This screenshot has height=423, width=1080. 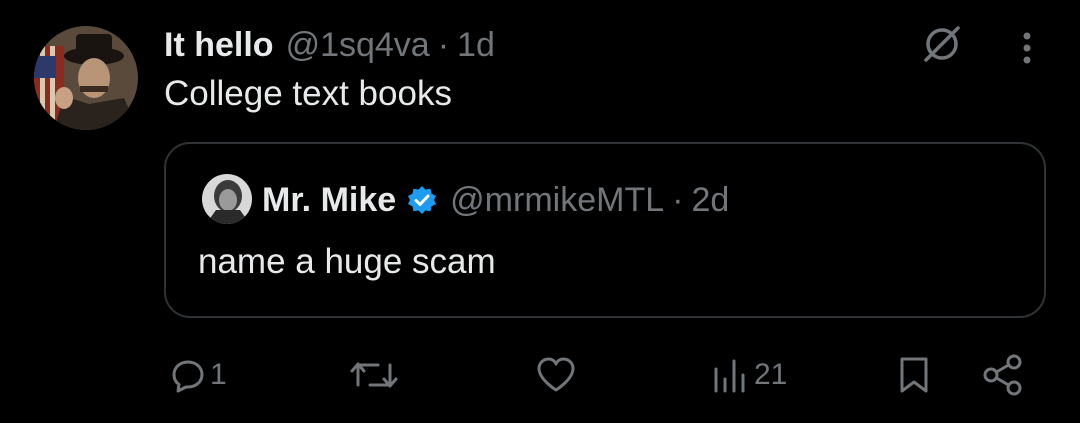 What do you see at coordinates (347, 261) in the screenshot?
I see `quote-text: name a huge scam` at bounding box center [347, 261].